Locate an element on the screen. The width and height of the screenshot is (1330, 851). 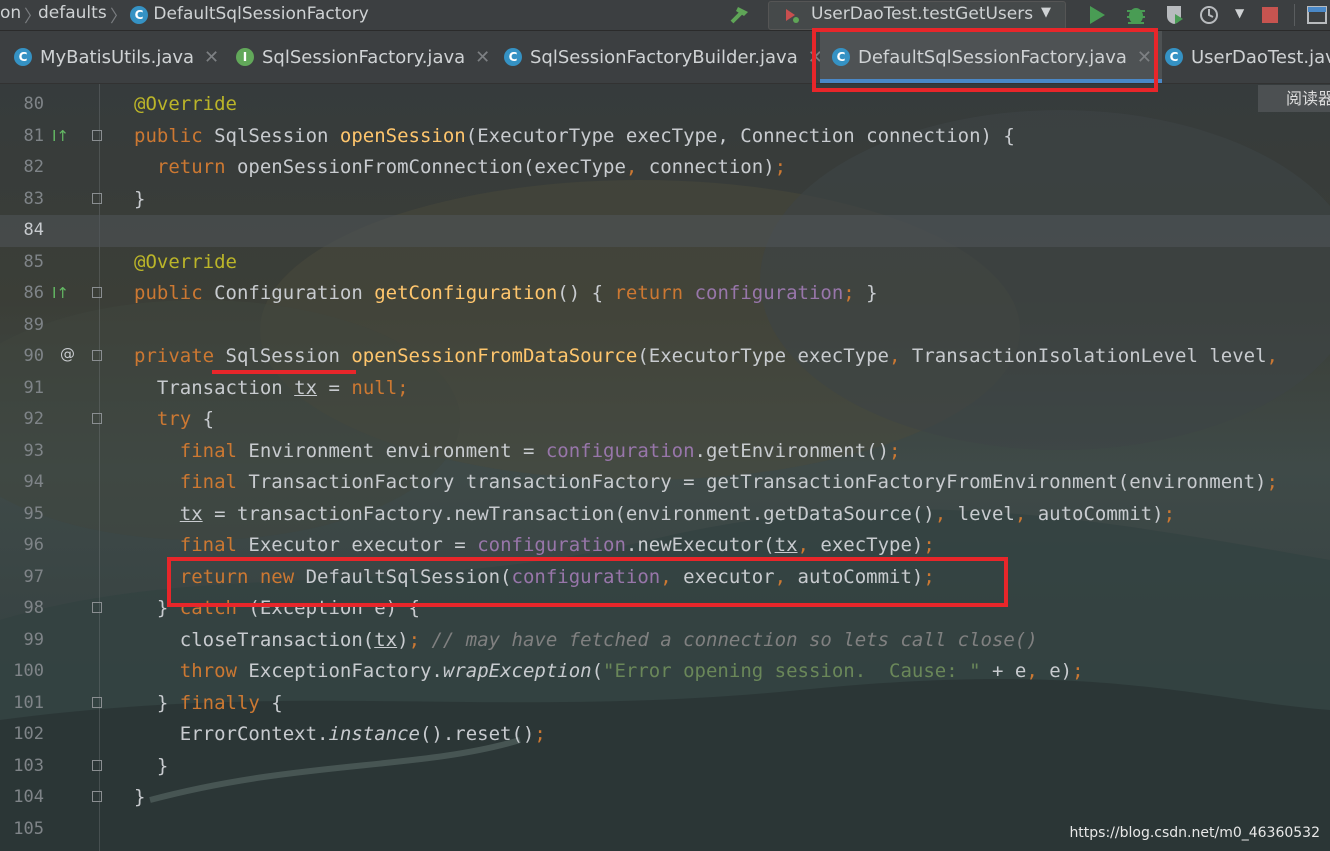
code-line: 103 } is located at coordinates (665, 767).